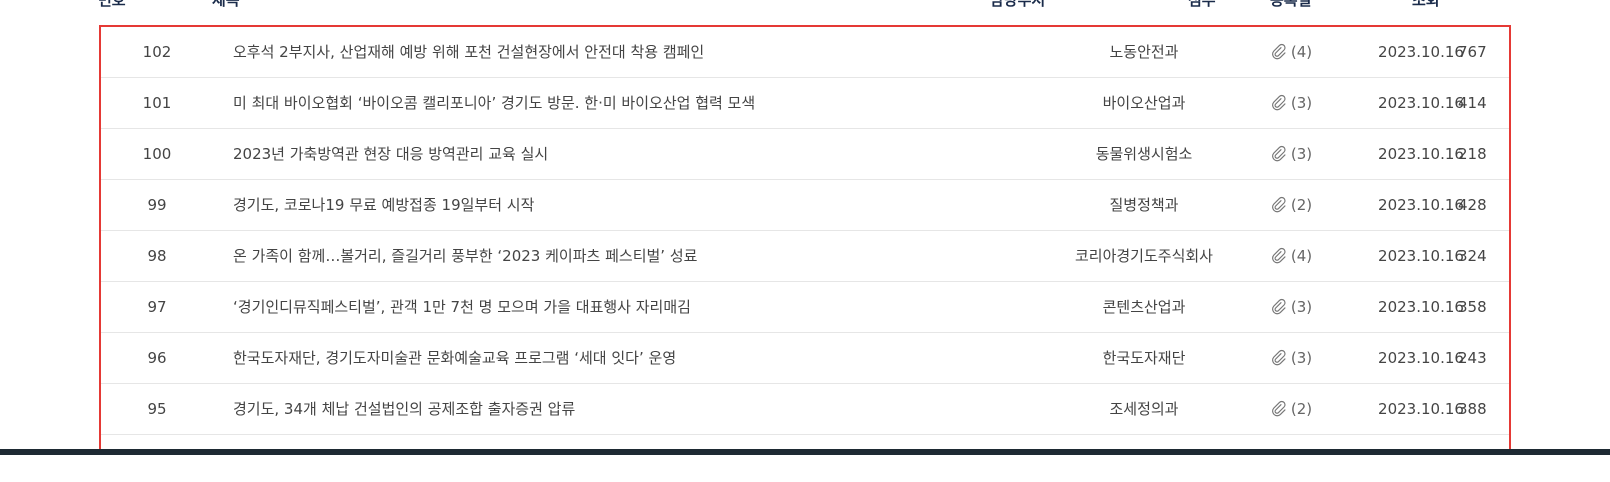  What do you see at coordinates (1472, 52) in the screenshot?
I see `row-views: 767` at bounding box center [1472, 52].